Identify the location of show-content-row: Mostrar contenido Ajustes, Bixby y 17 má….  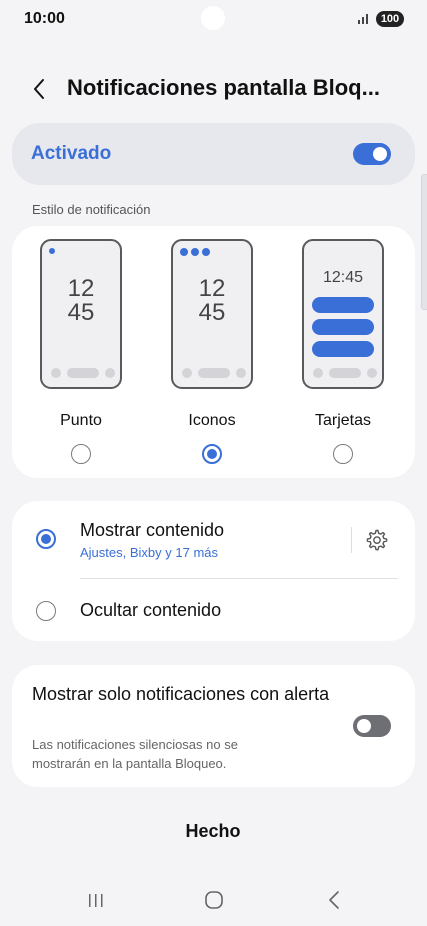
(213, 540).